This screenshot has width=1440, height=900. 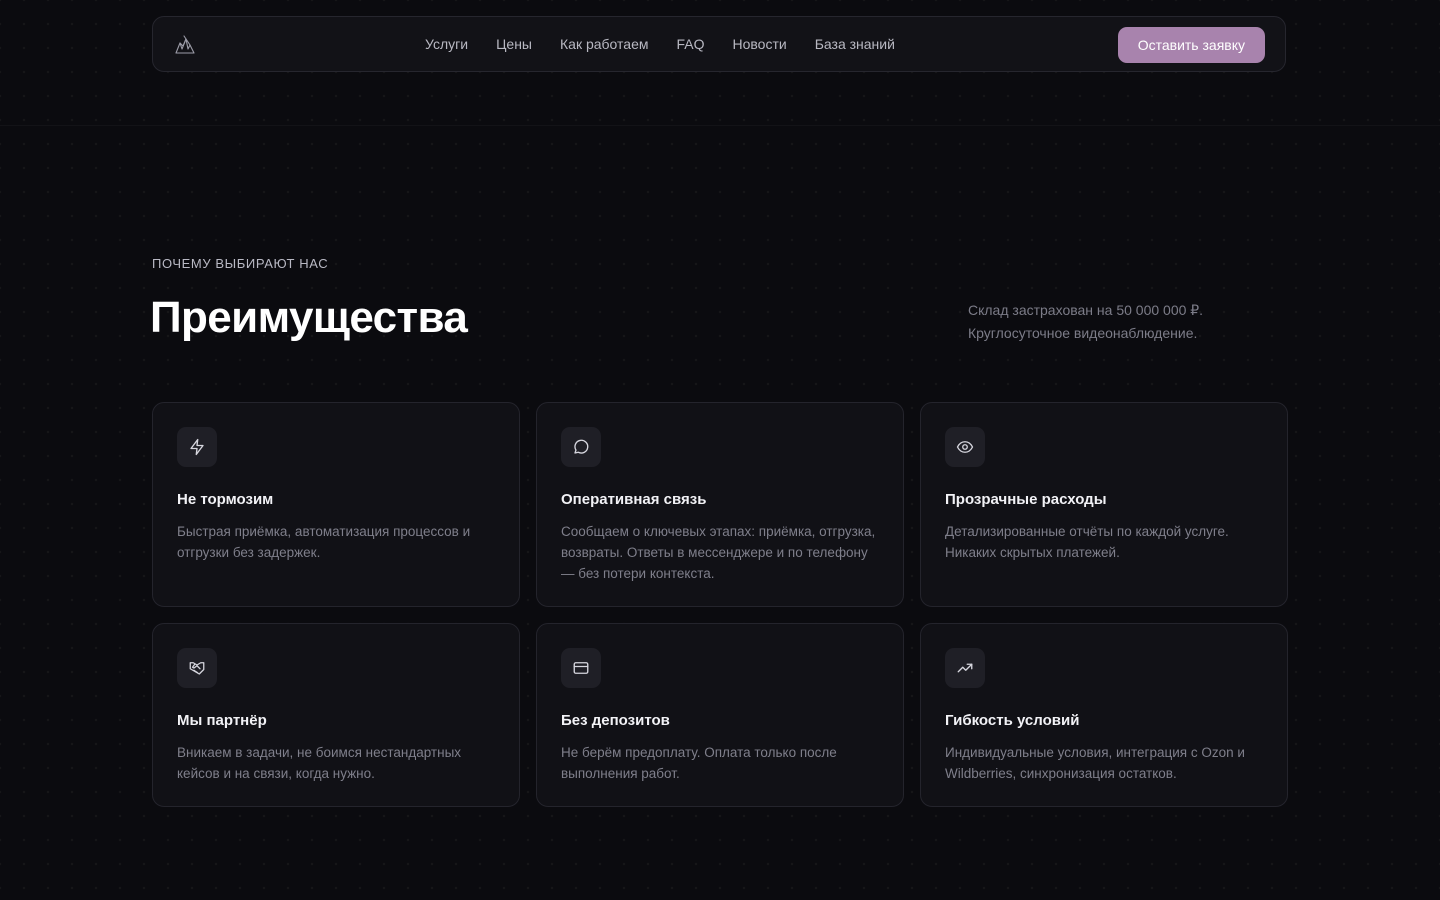 I want to click on nav-link-knowledge-base: База знаний, so click(x=855, y=44).